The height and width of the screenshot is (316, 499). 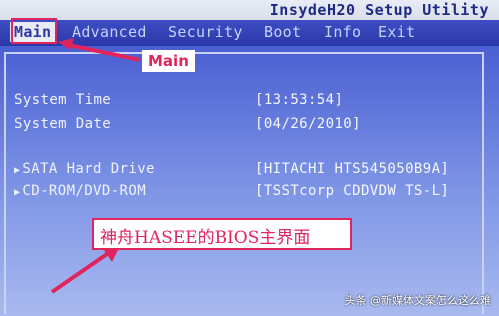 What do you see at coordinates (81, 272) in the screenshot?
I see `arrow-line-caption` at bounding box center [81, 272].